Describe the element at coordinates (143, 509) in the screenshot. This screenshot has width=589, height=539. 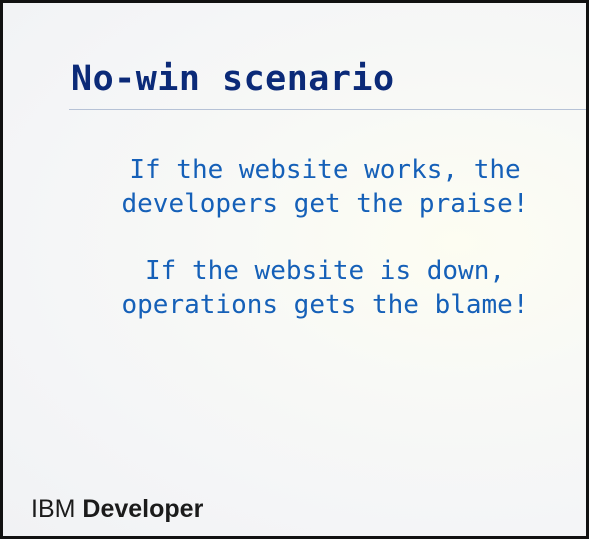
I see `logo-product: Developer` at that location.